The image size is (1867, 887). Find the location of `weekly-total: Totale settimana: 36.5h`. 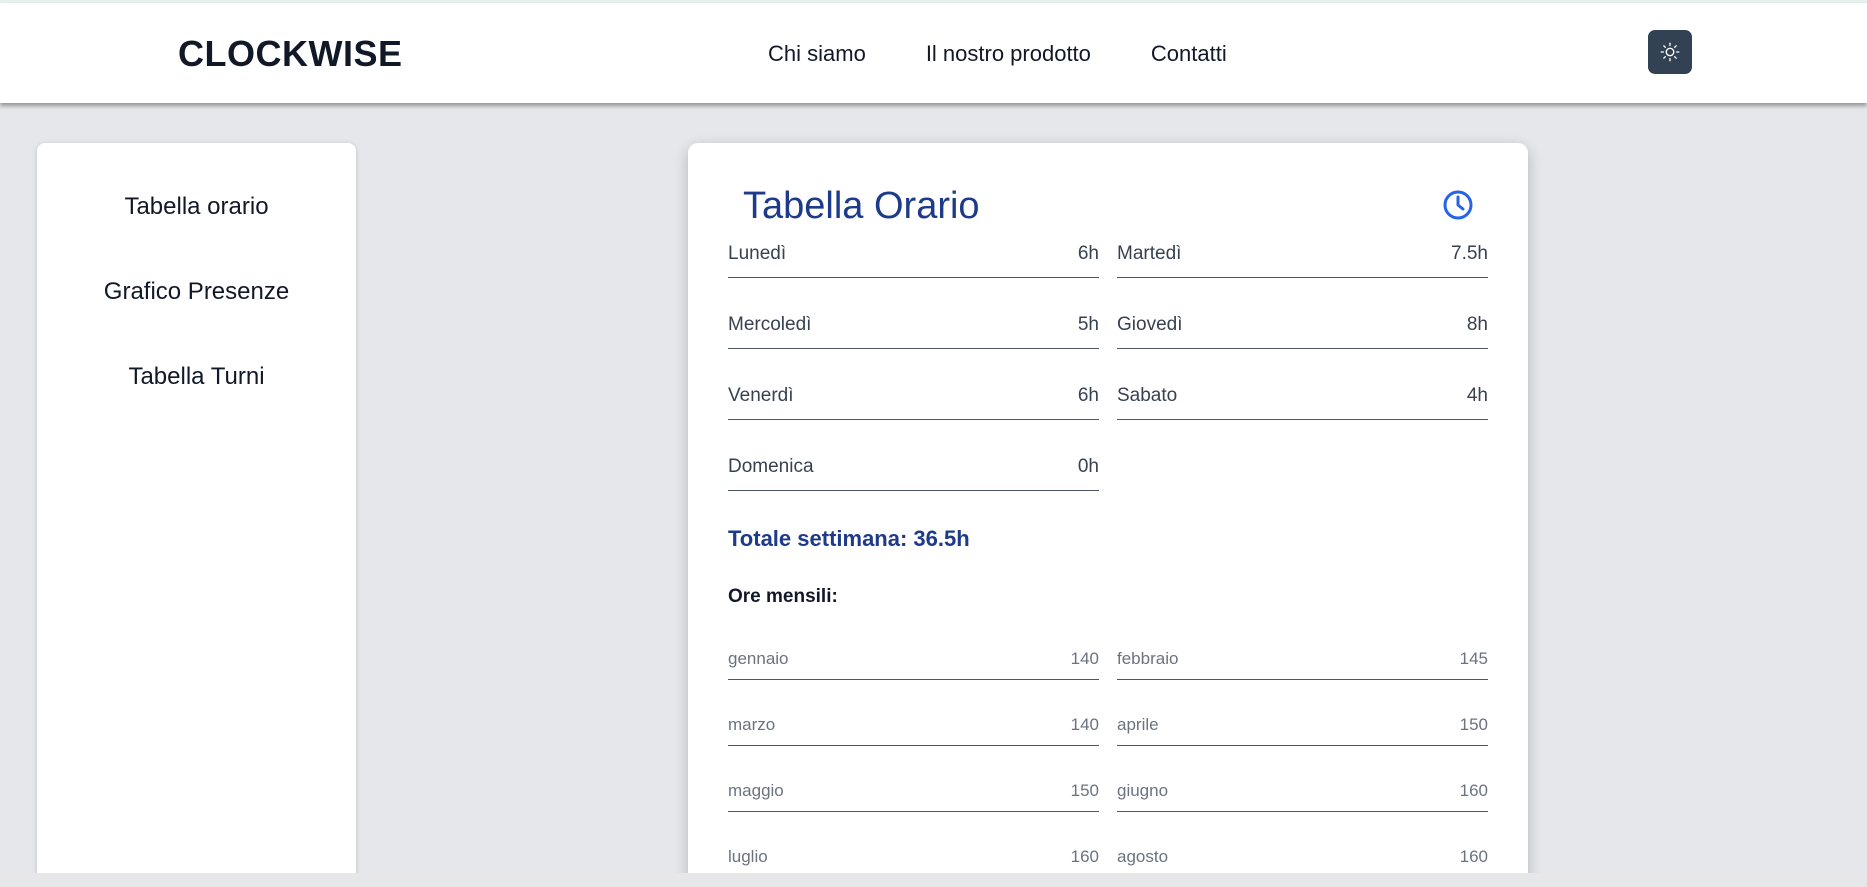

weekly-total: Totale settimana: 36.5h is located at coordinates (849, 538).